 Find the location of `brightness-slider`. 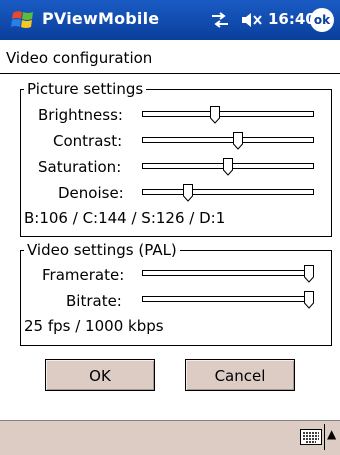

brightness-slider is located at coordinates (228, 116).